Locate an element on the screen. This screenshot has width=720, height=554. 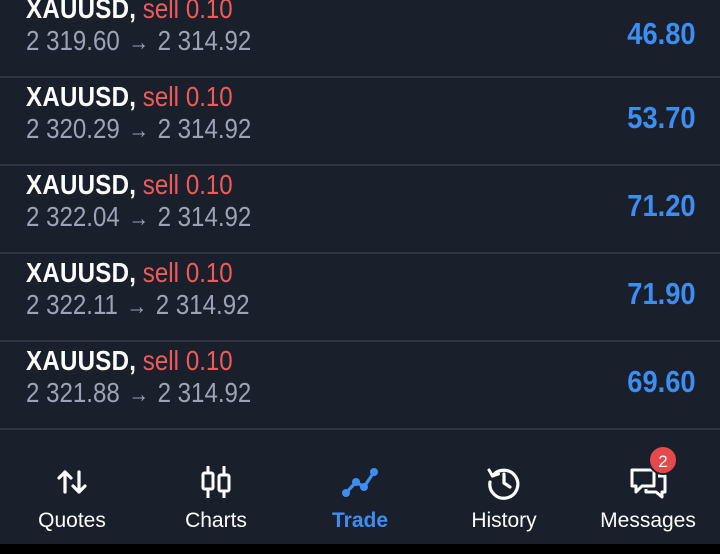
tab-quotes: Quotes is located at coordinates (72, 488).